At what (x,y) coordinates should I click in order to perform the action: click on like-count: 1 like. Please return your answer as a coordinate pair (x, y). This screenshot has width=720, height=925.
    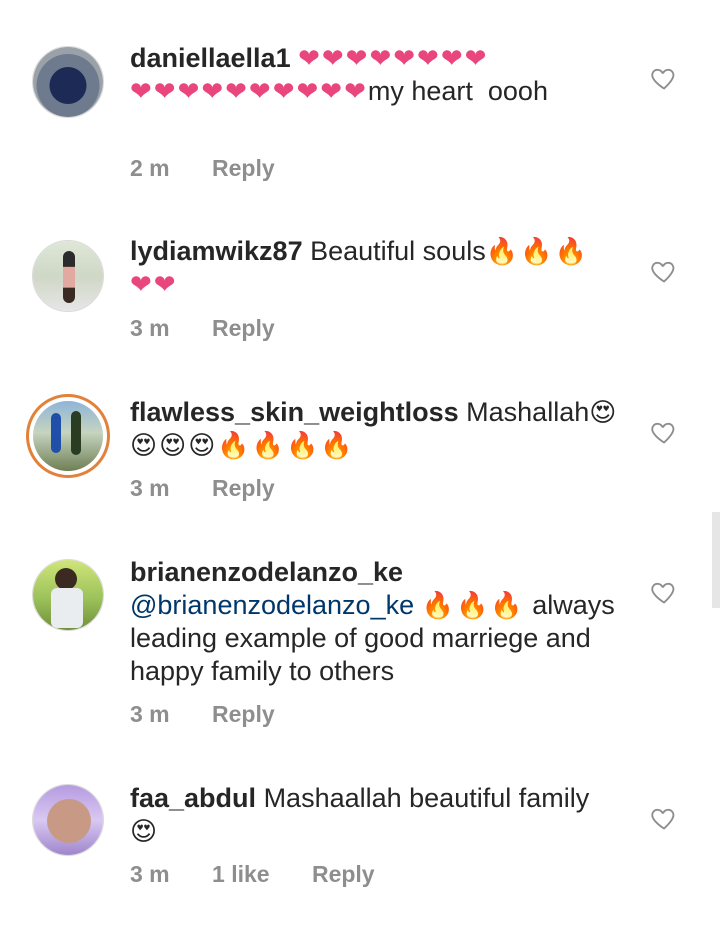
    Looking at the image, I should click on (241, 874).